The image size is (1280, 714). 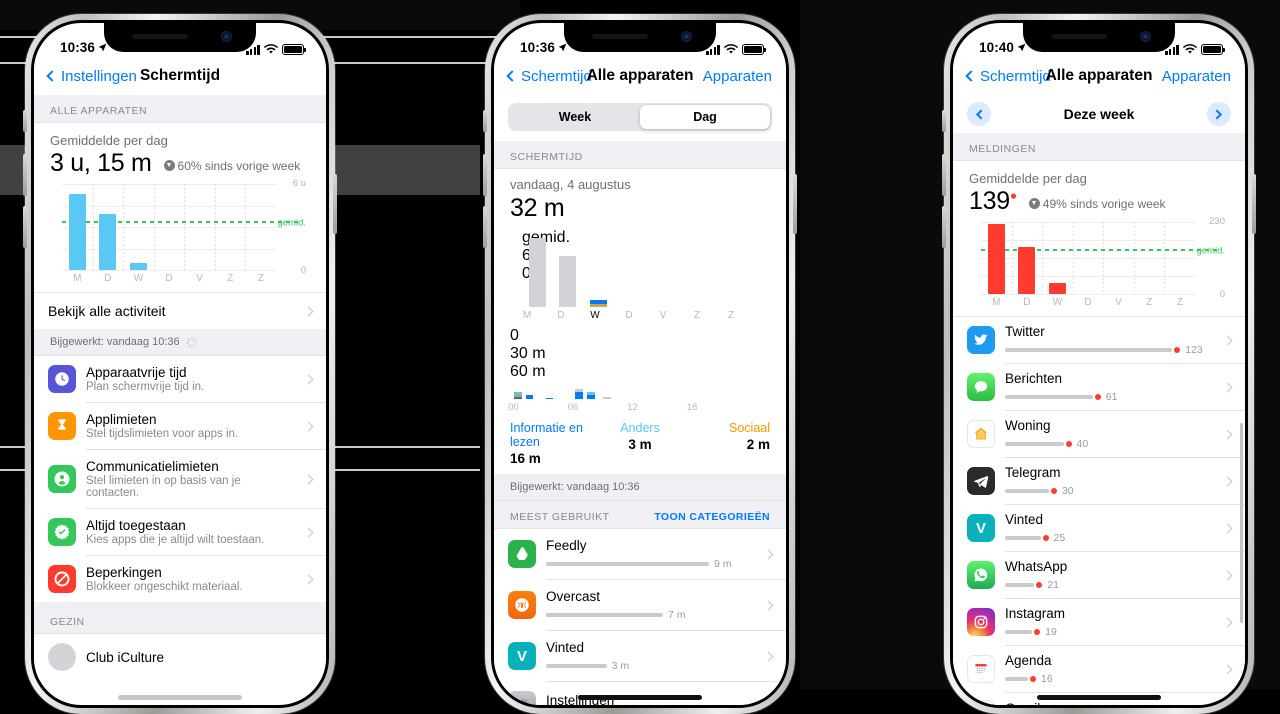 I want to click on category-value: 2 m, so click(x=758, y=444).